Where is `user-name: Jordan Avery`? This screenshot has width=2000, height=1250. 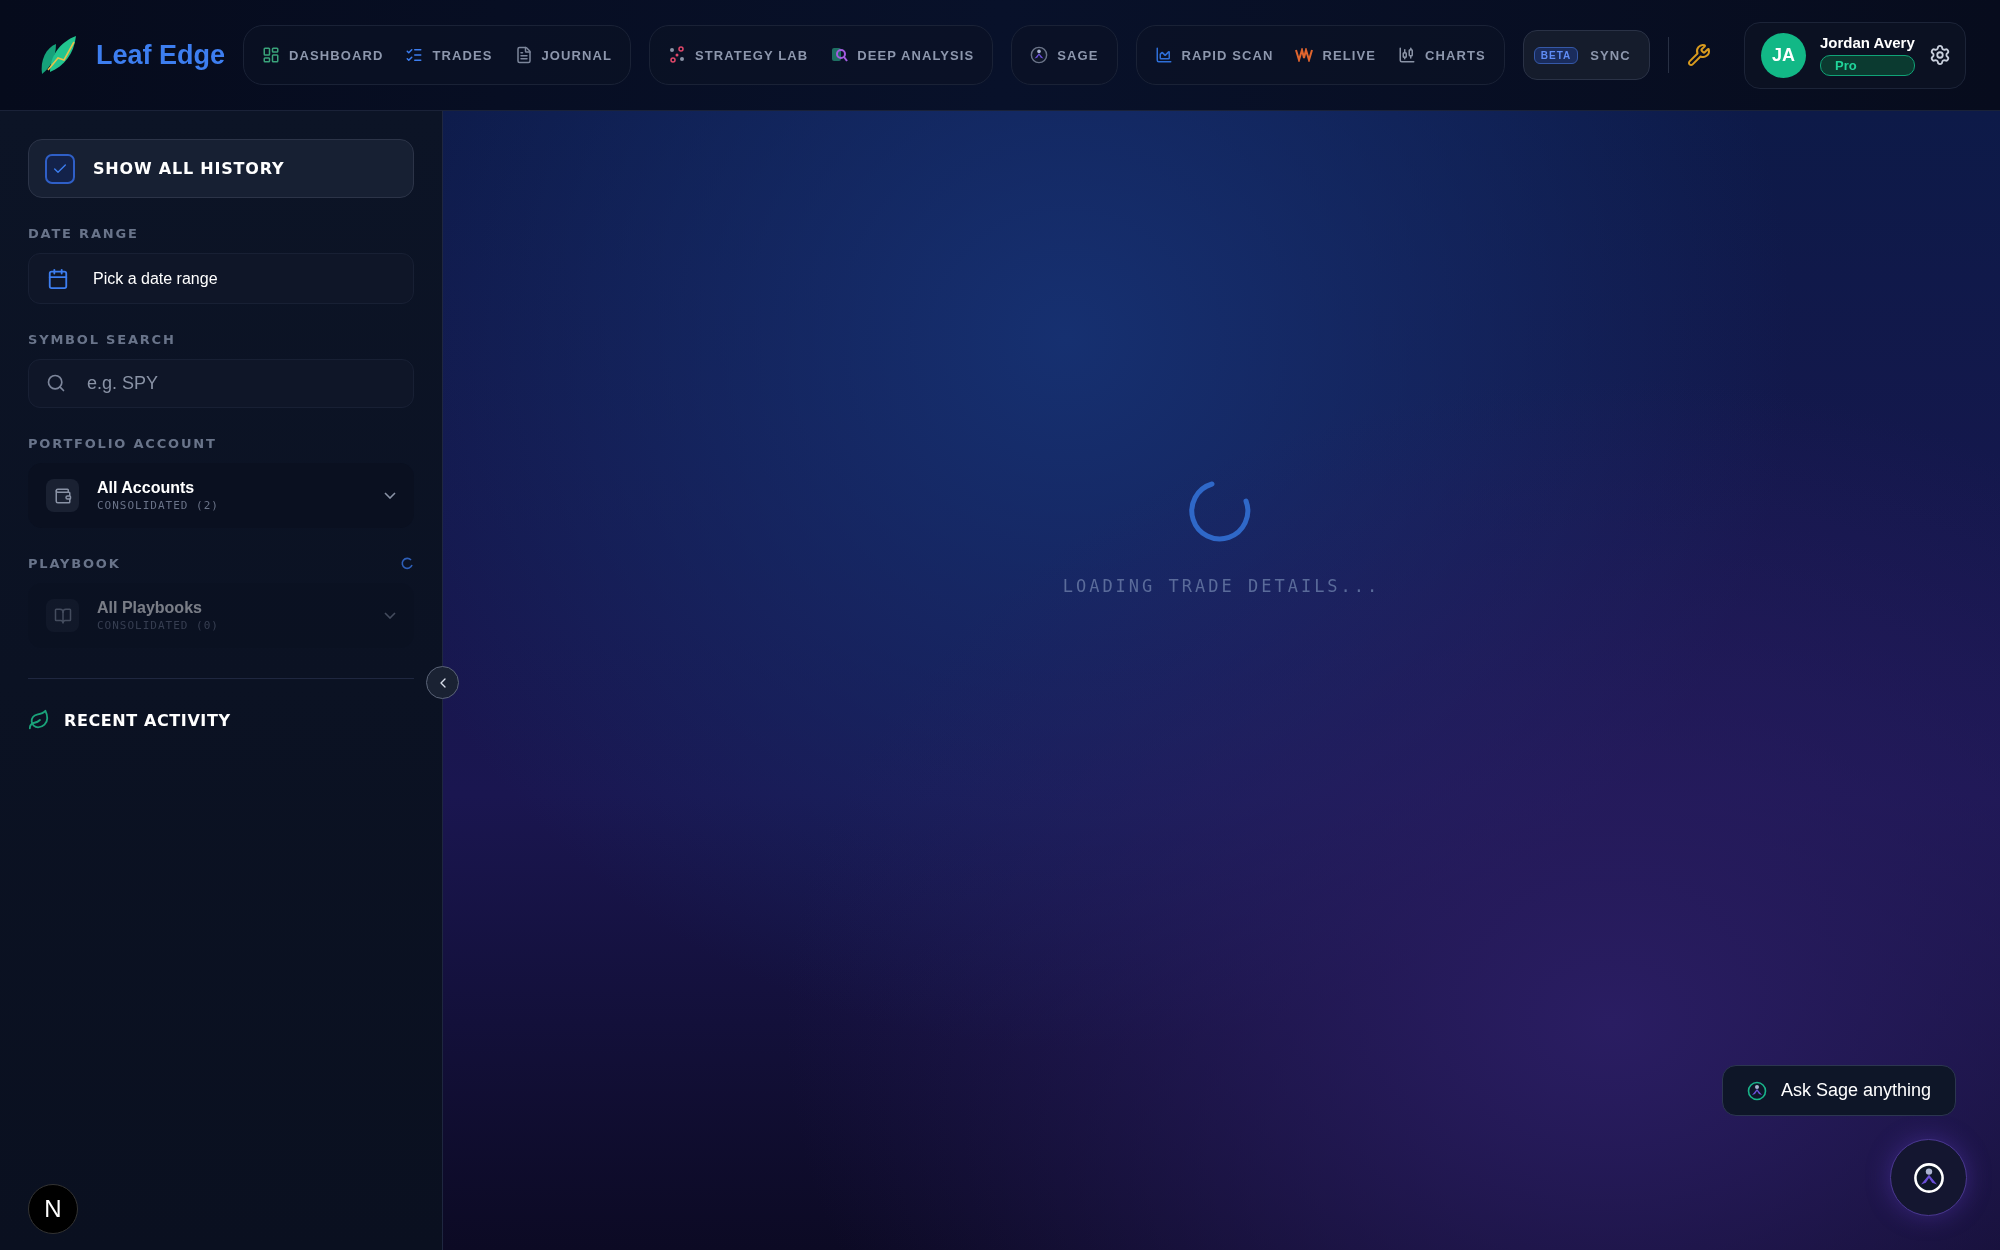
user-name: Jordan Avery is located at coordinates (1867, 42).